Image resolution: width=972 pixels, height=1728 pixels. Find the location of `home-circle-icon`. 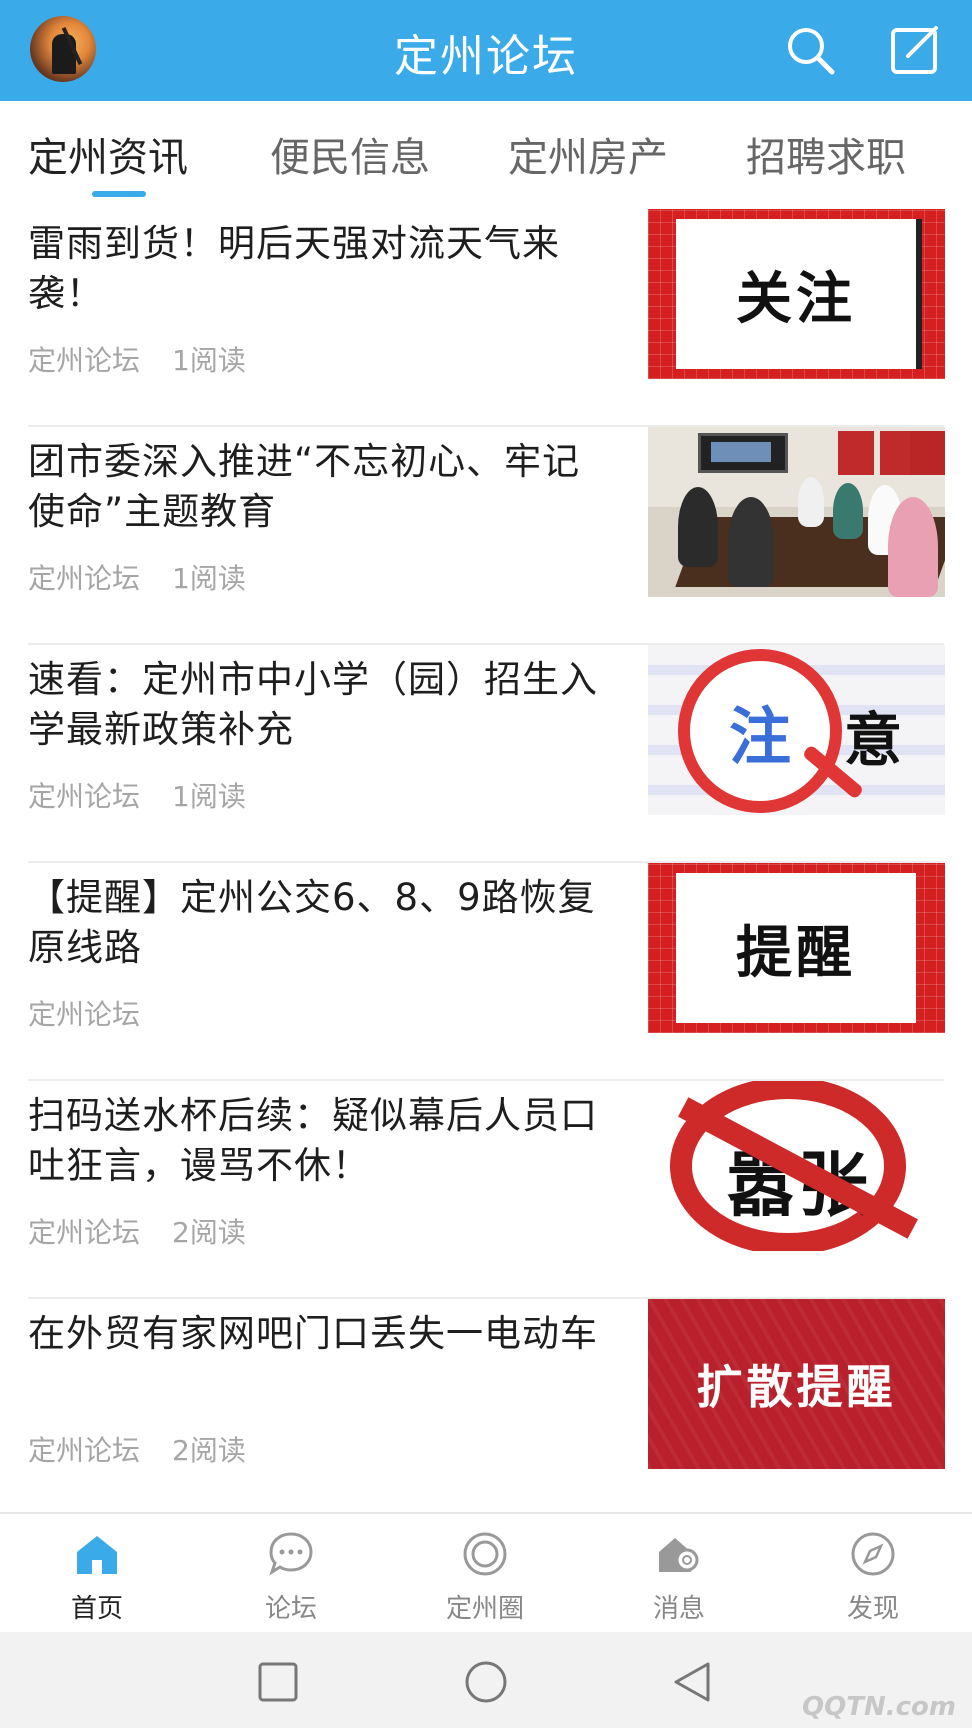

home-circle-icon is located at coordinates (486, 1682).